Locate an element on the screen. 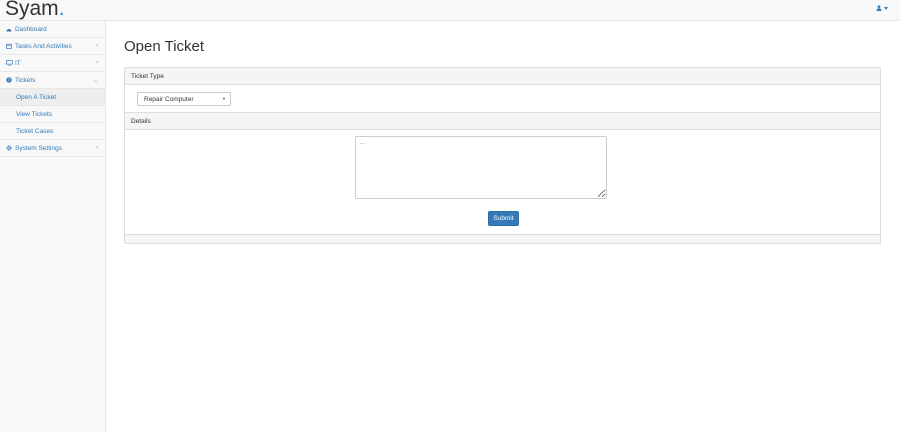 The height and width of the screenshot is (432, 900). sidebar-item-dashboard: Dashboard is located at coordinates (52, 29).